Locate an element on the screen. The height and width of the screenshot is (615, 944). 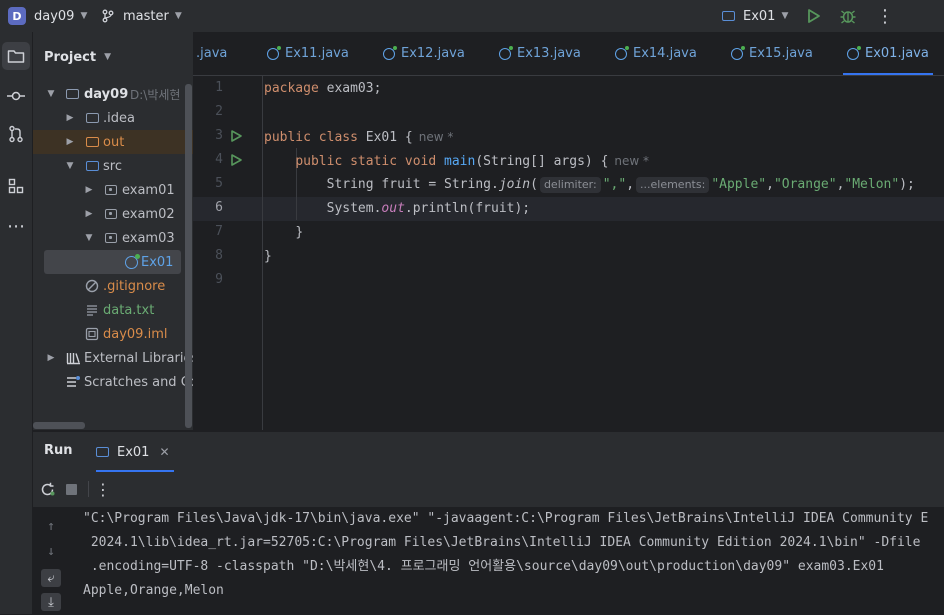
parameter-hint: delimiter: is located at coordinates (570, 185).